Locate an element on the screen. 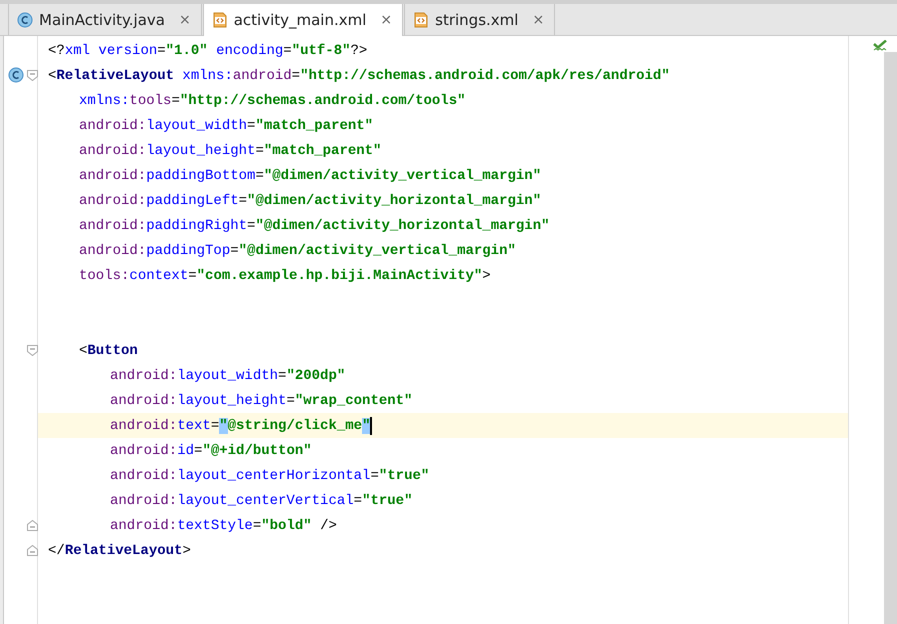 This screenshot has height=624, width=897. code-line: android:paddingRight="@dimen/activity_horizontal_margin" is located at coordinates (314, 226).